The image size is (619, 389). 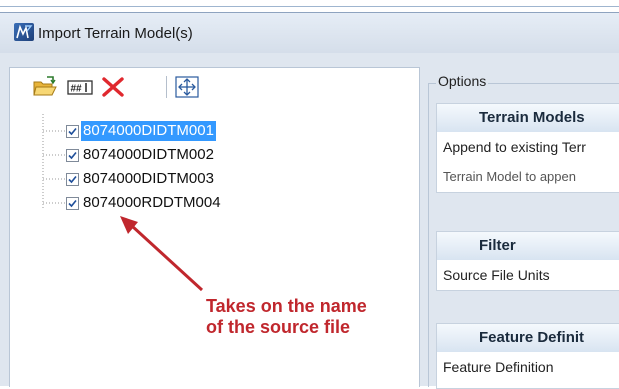 What do you see at coordinates (278, 327) in the screenshot?
I see `annotation-line-2: of the source file` at bounding box center [278, 327].